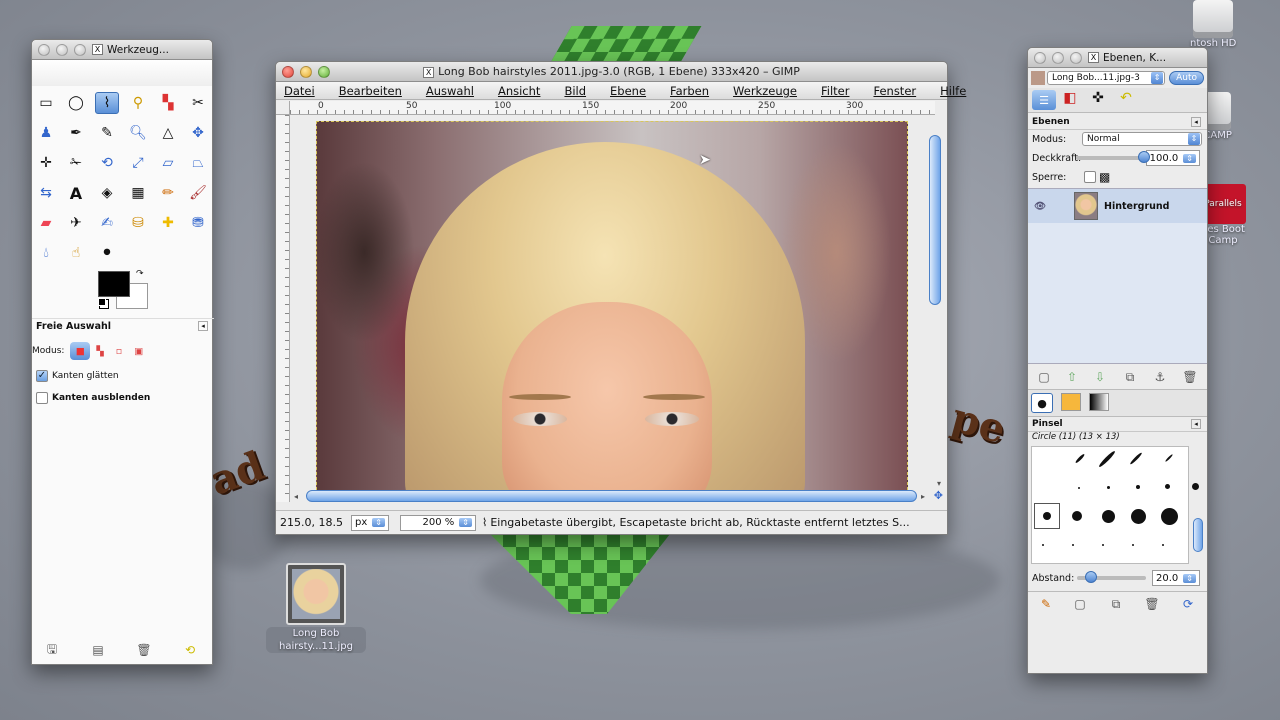 The image size is (1280, 720). I want to click on mode-add-icon: ▚, so click(99, 351).